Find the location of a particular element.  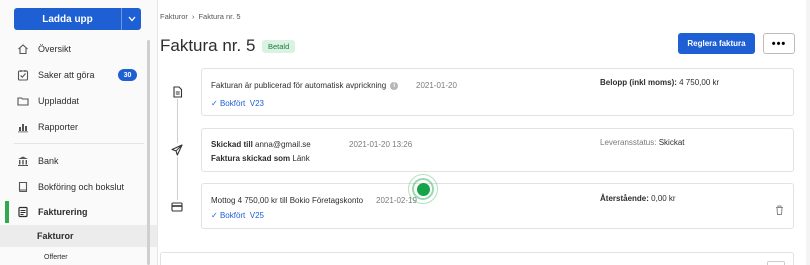

nav-item-uppladdat: Uppladdat is located at coordinates (78, 101).